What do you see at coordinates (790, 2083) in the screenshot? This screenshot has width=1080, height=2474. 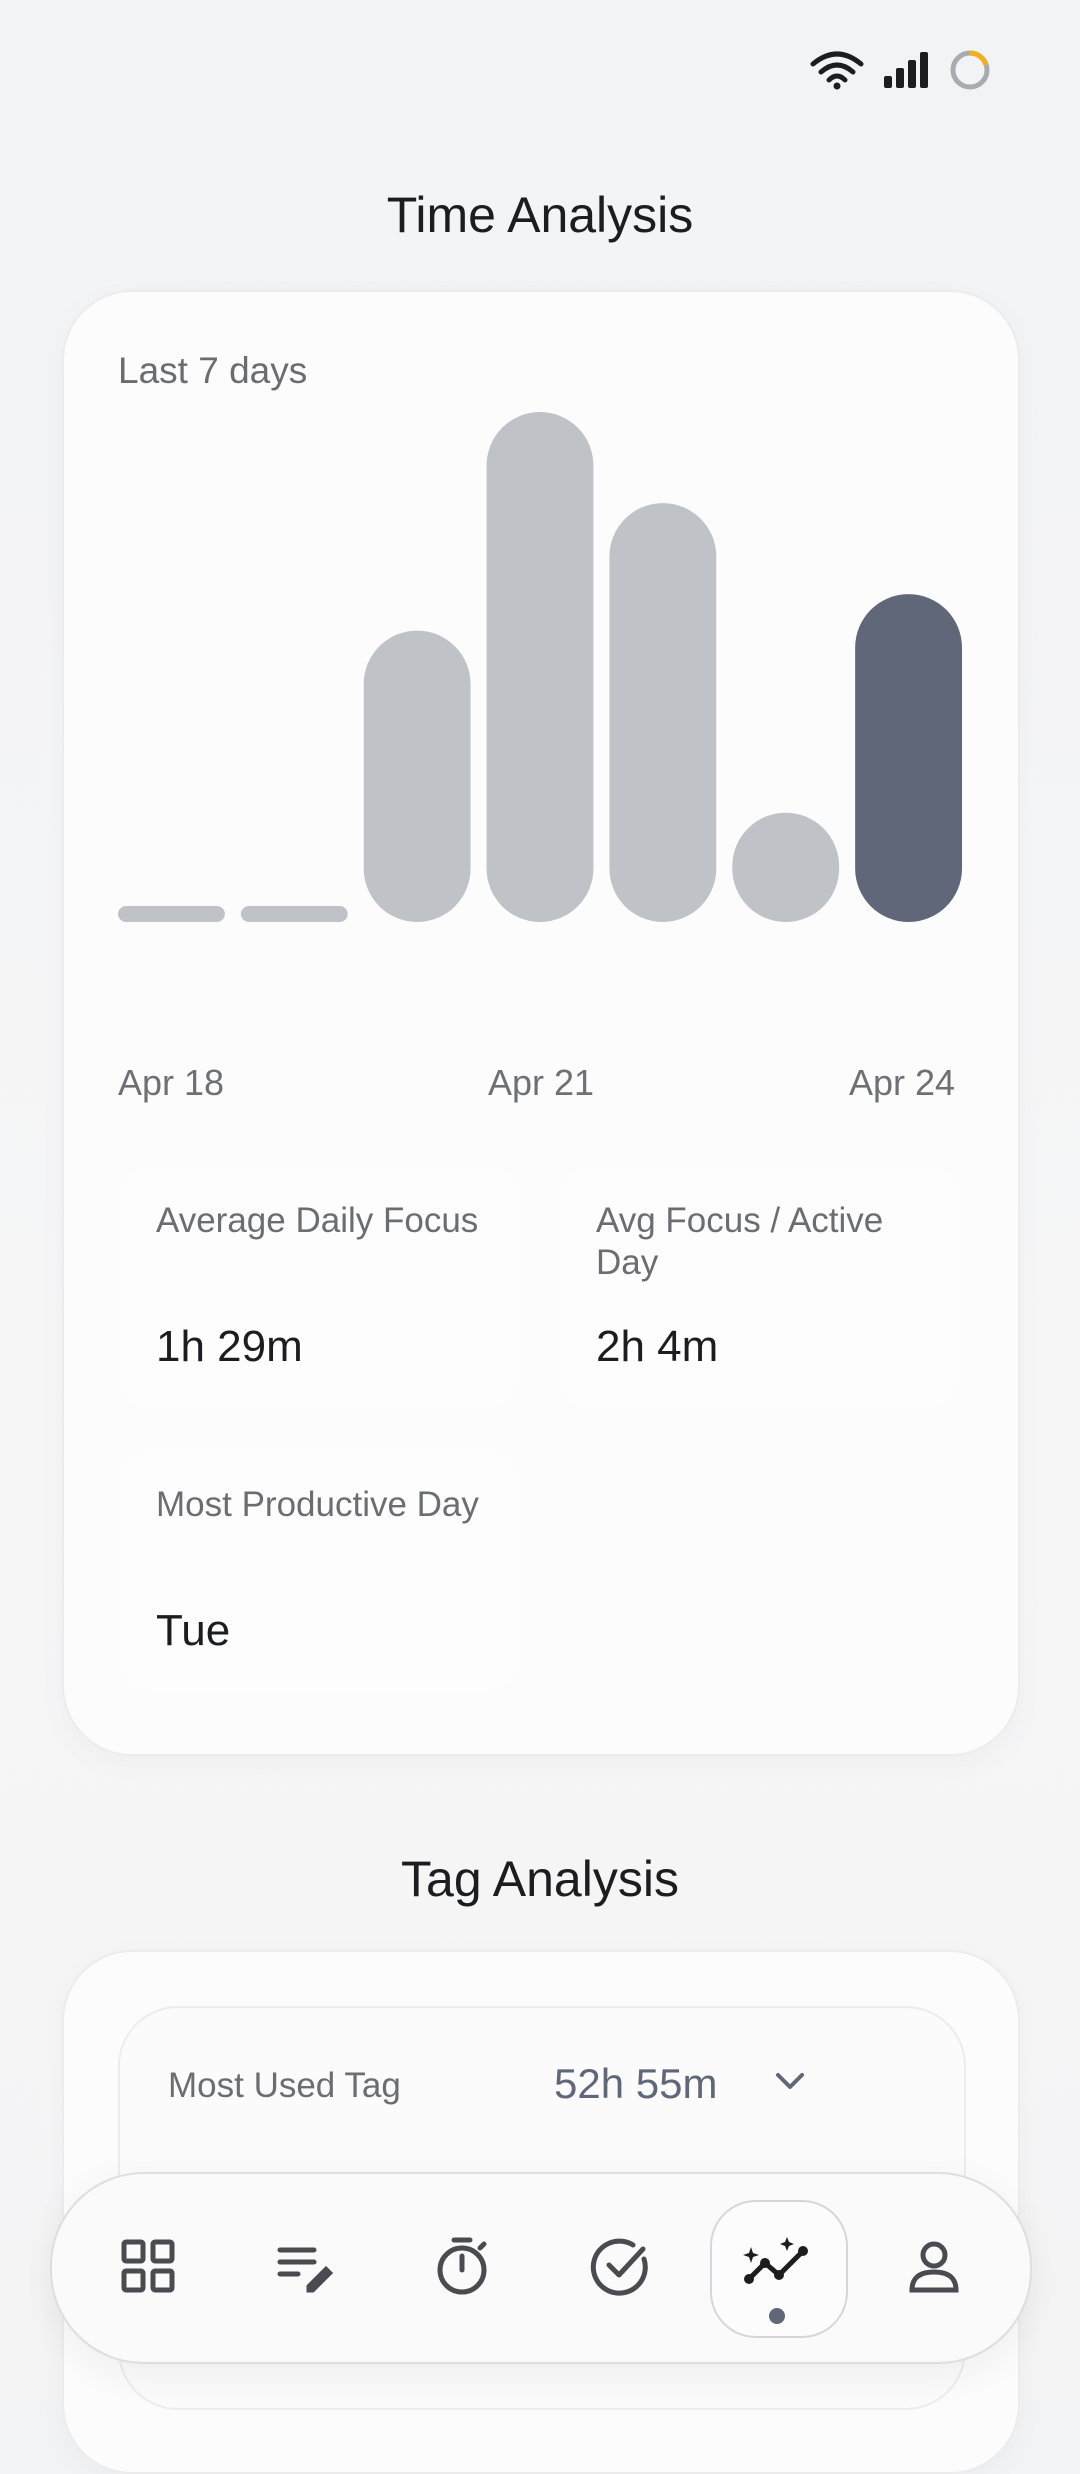 I see `chevron-down-icon` at bounding box center [790, 2083].